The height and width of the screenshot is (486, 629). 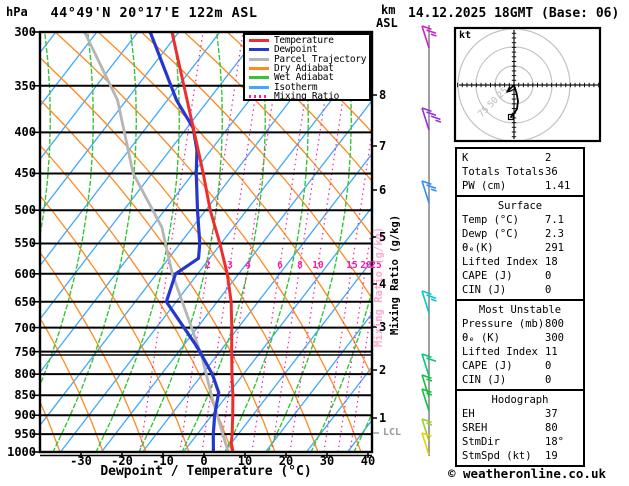 I want to click on table-row: Dewp (°C) 2.3, so click(x=520, y=234).